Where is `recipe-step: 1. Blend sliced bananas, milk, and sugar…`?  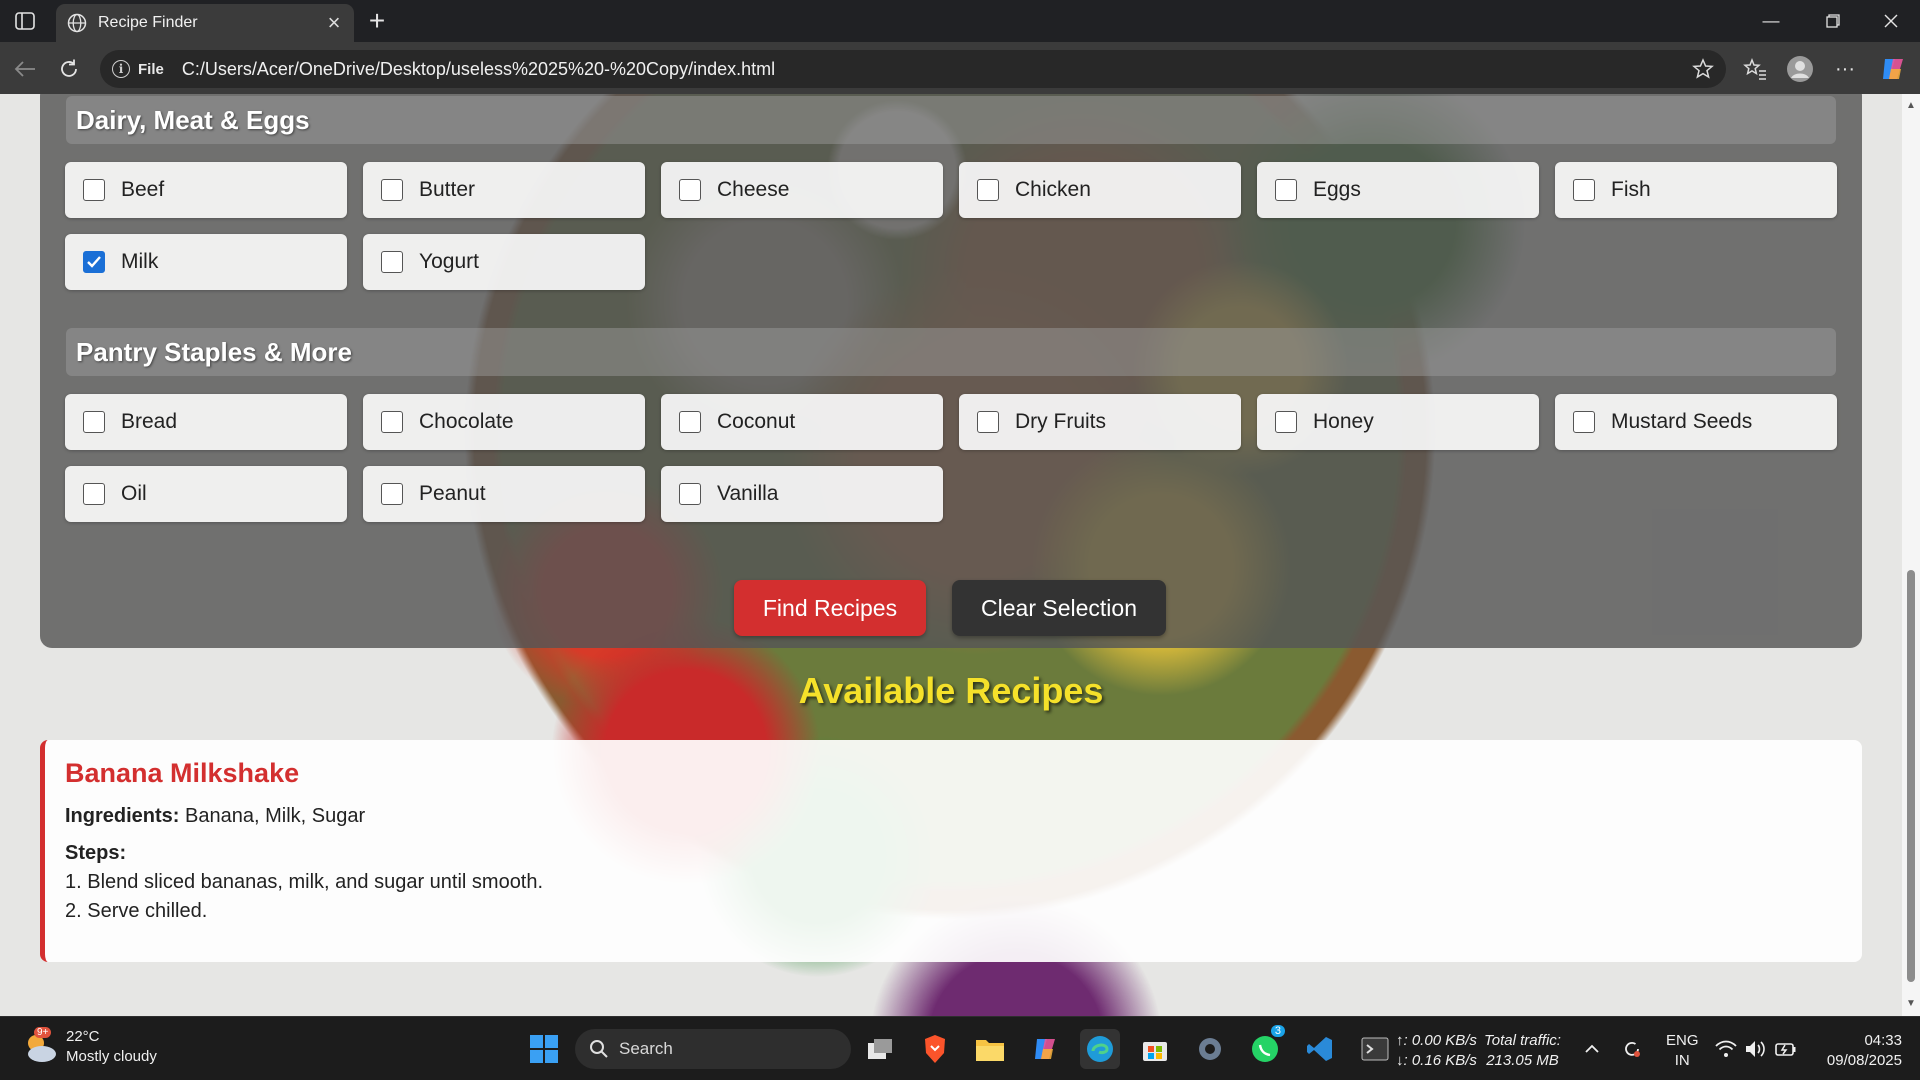
recipe-step: 1. Blend sliced bananas, milk, and sugar… is located at coordinates (304, 882).